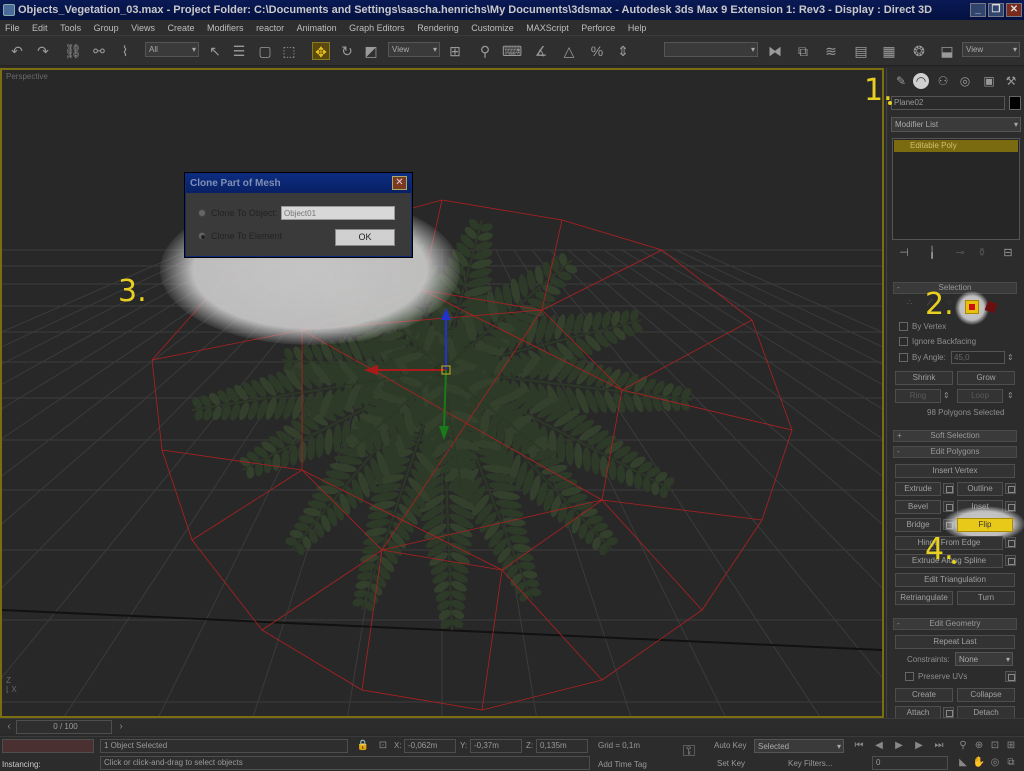 This screenshot has height=771, width=1024. I want to click on material-editor-icon: ❂, so click(919, 51).